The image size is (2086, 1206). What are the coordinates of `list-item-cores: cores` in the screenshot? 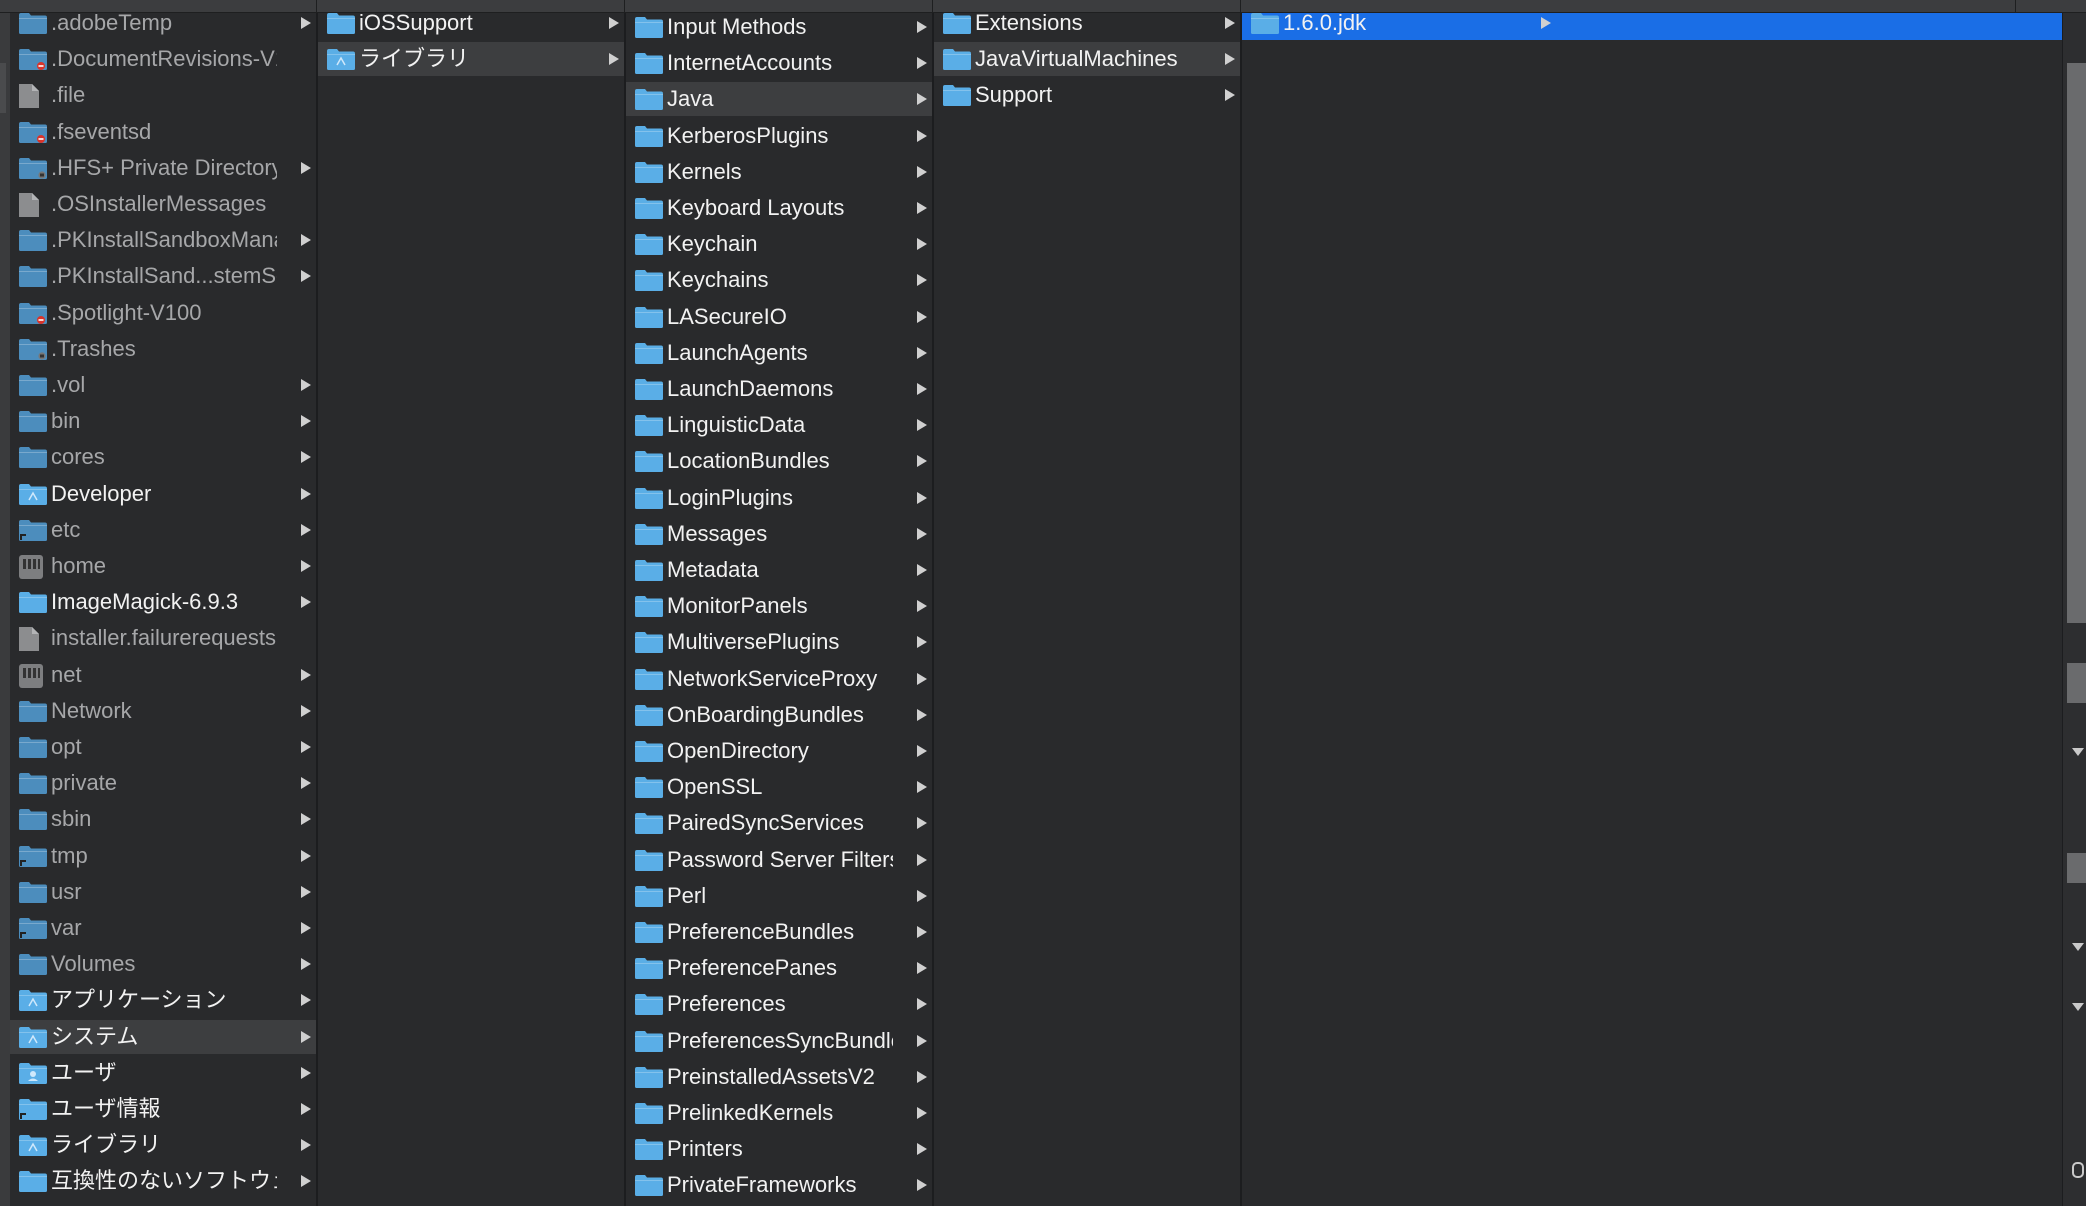 It's located at (163, 457).